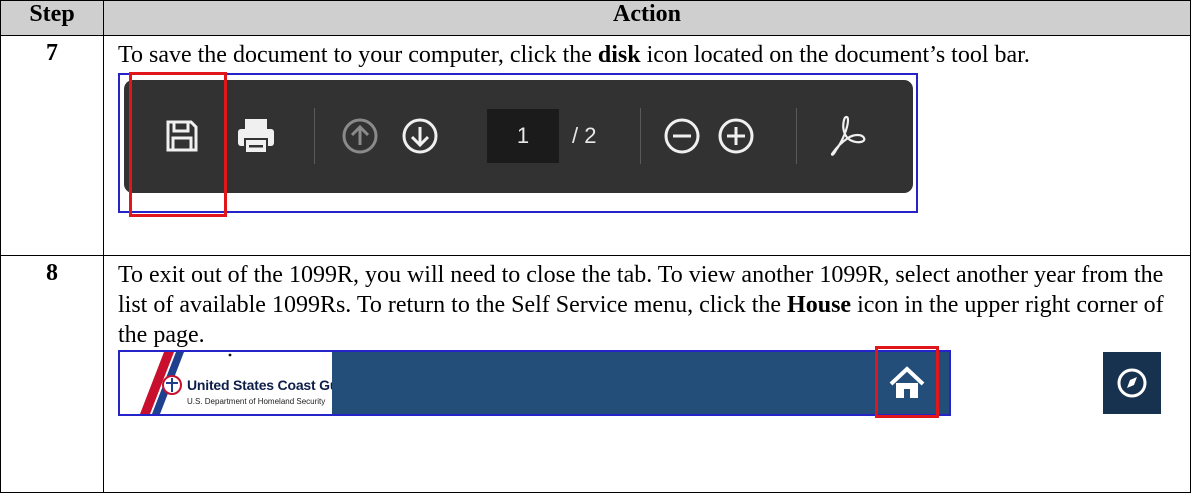 The image size is (1191, 493). What do you see at coordinates (178, 144) in the screenshot?
I see `save-highlight-box` at bounding box center [178, 144].